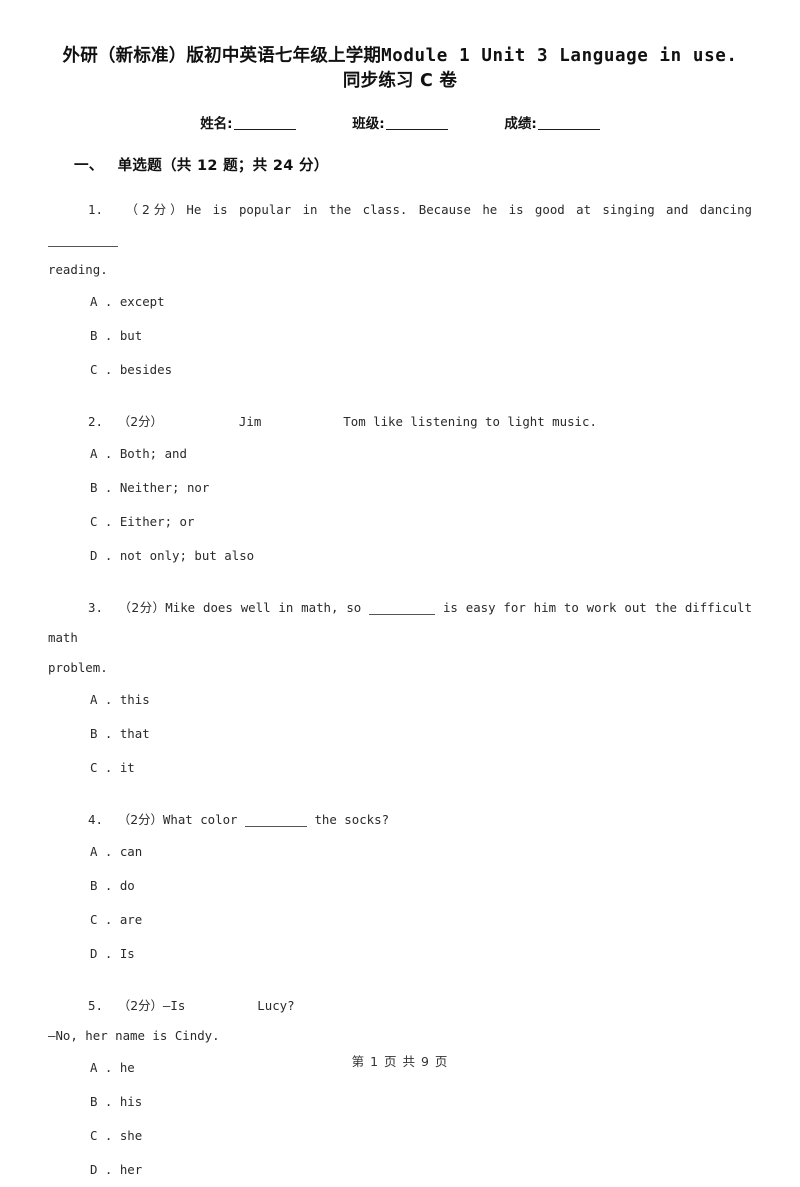 The width and height of the screenshot is (800, 1187). I want to click on question-stem-continued: problem., so click(78, 667).